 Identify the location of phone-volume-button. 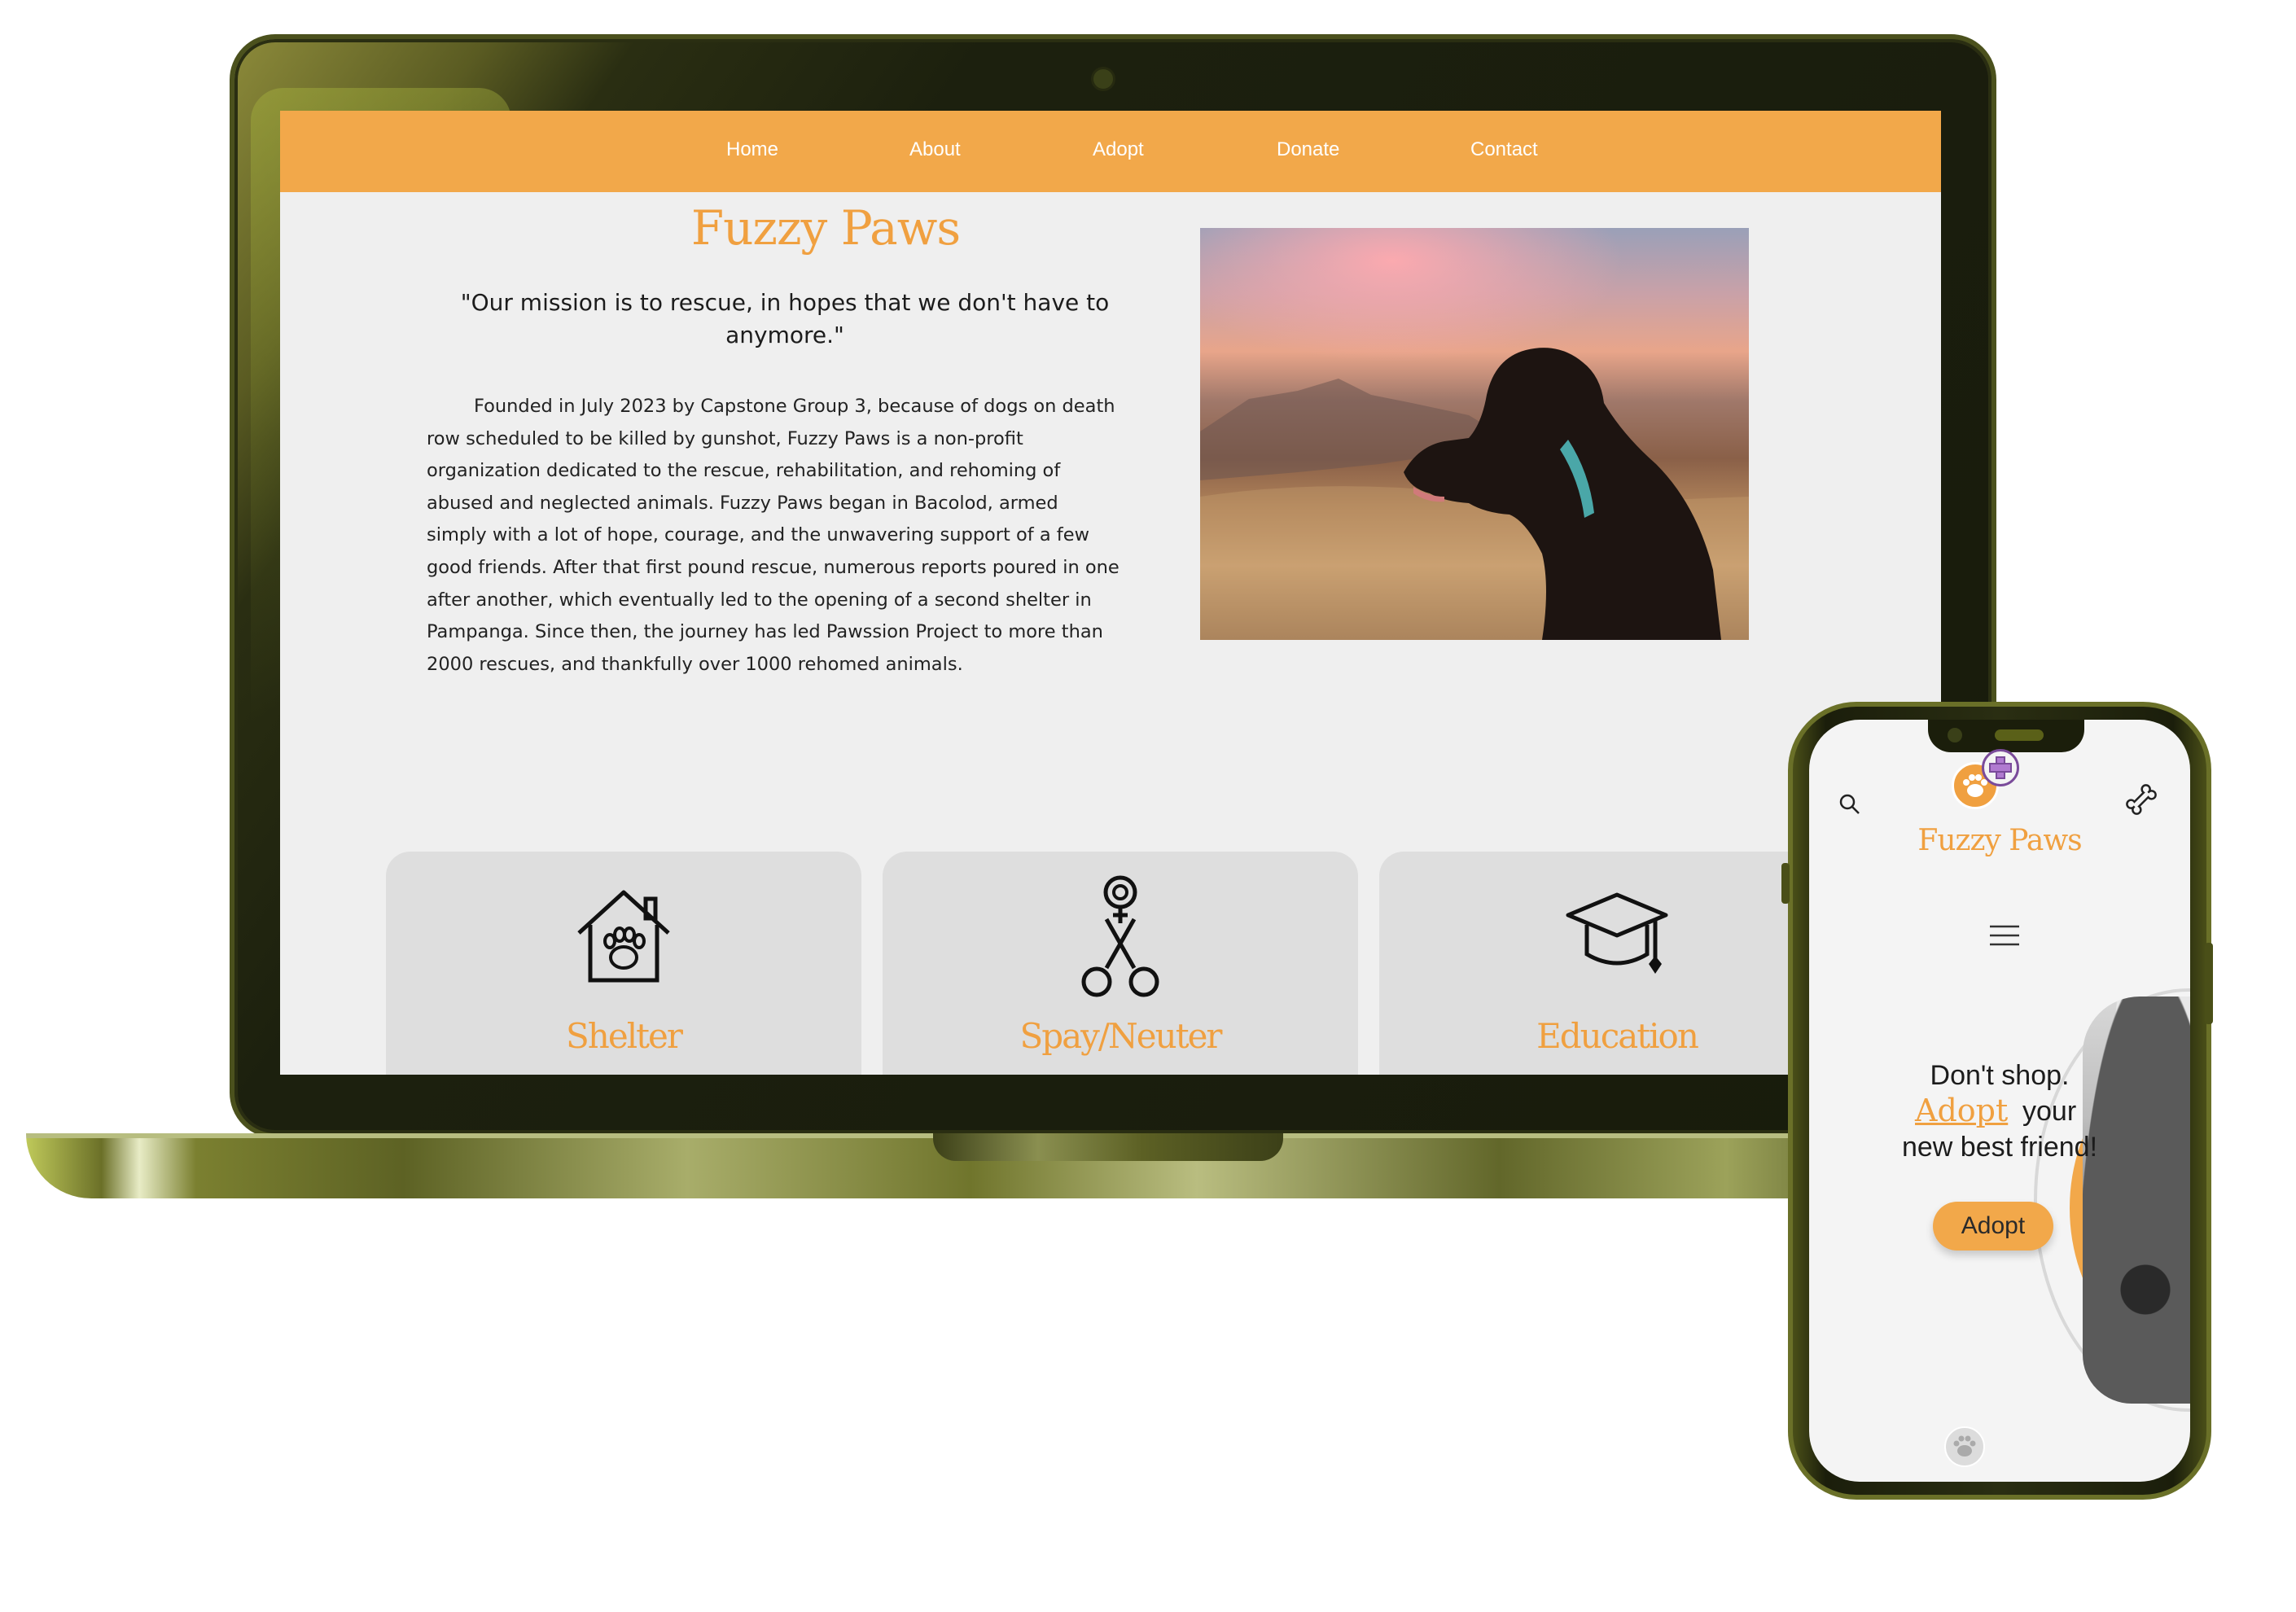
(1785, 883).